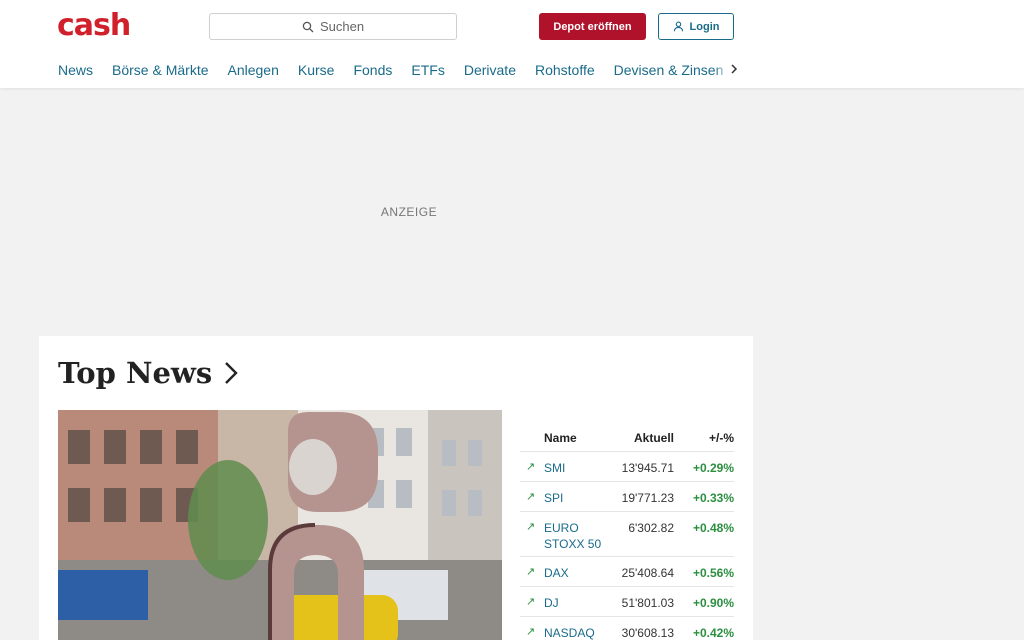 The height and width of the screenshot is (640, 1024). What do you see at coordinates (490, 70) in the screenshot?
I see `nav-item-derivate: Derivate` at bounding box center [490, 70].